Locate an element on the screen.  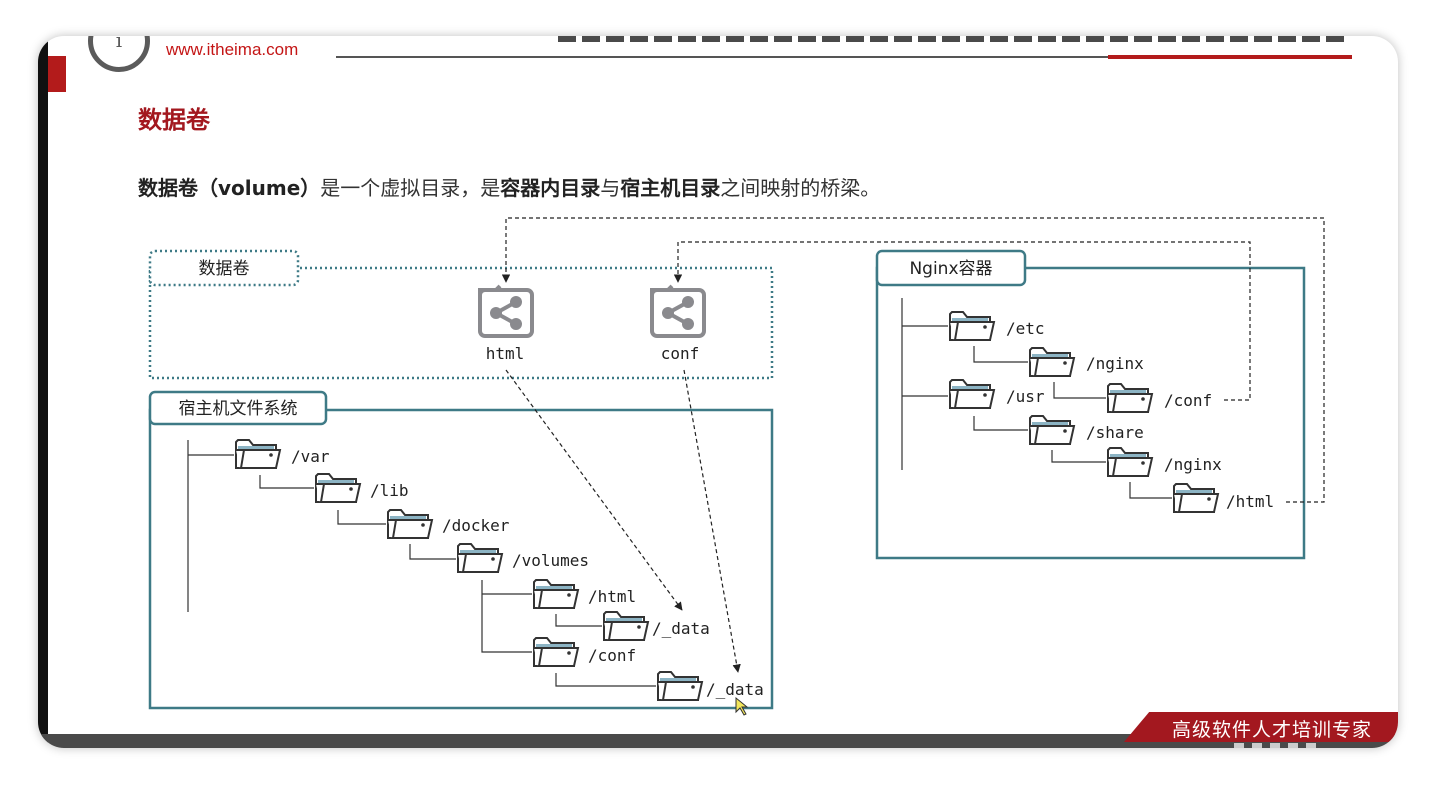
host-folder-conf-data: /_data is located at coordinates (735, 689).